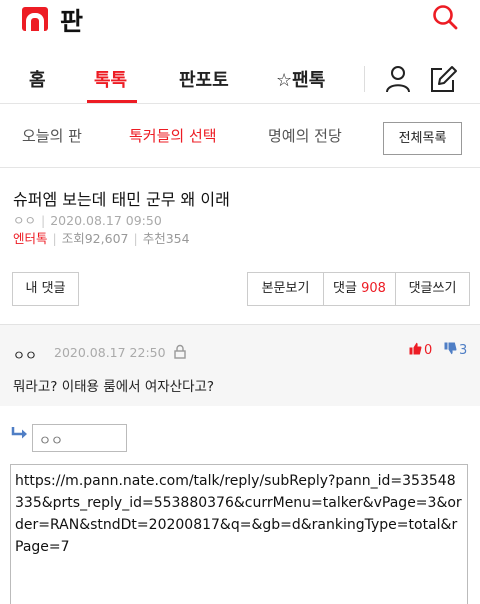  What do you see at coordinates (30, 238) in the screenshot?
I see `post-category: 엔터톡` at bounding box center [30, 238].